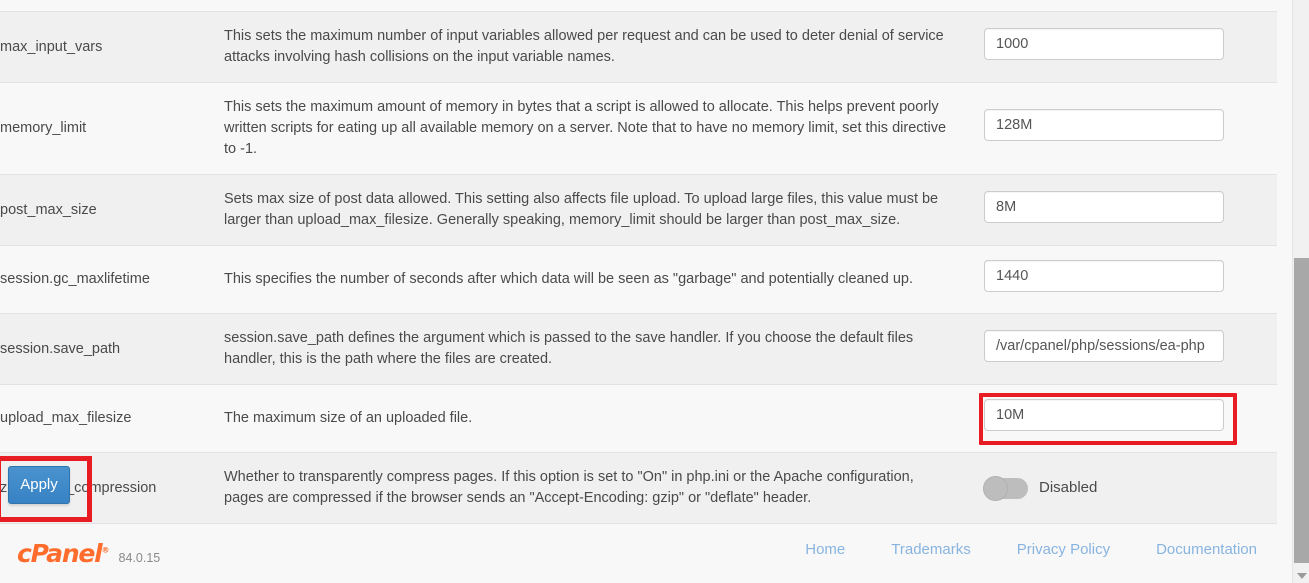  What do you see at coordinates (112, 210) in the screenshot?
I see `directive-name: post_max_size` at bounding box center [112, 210].